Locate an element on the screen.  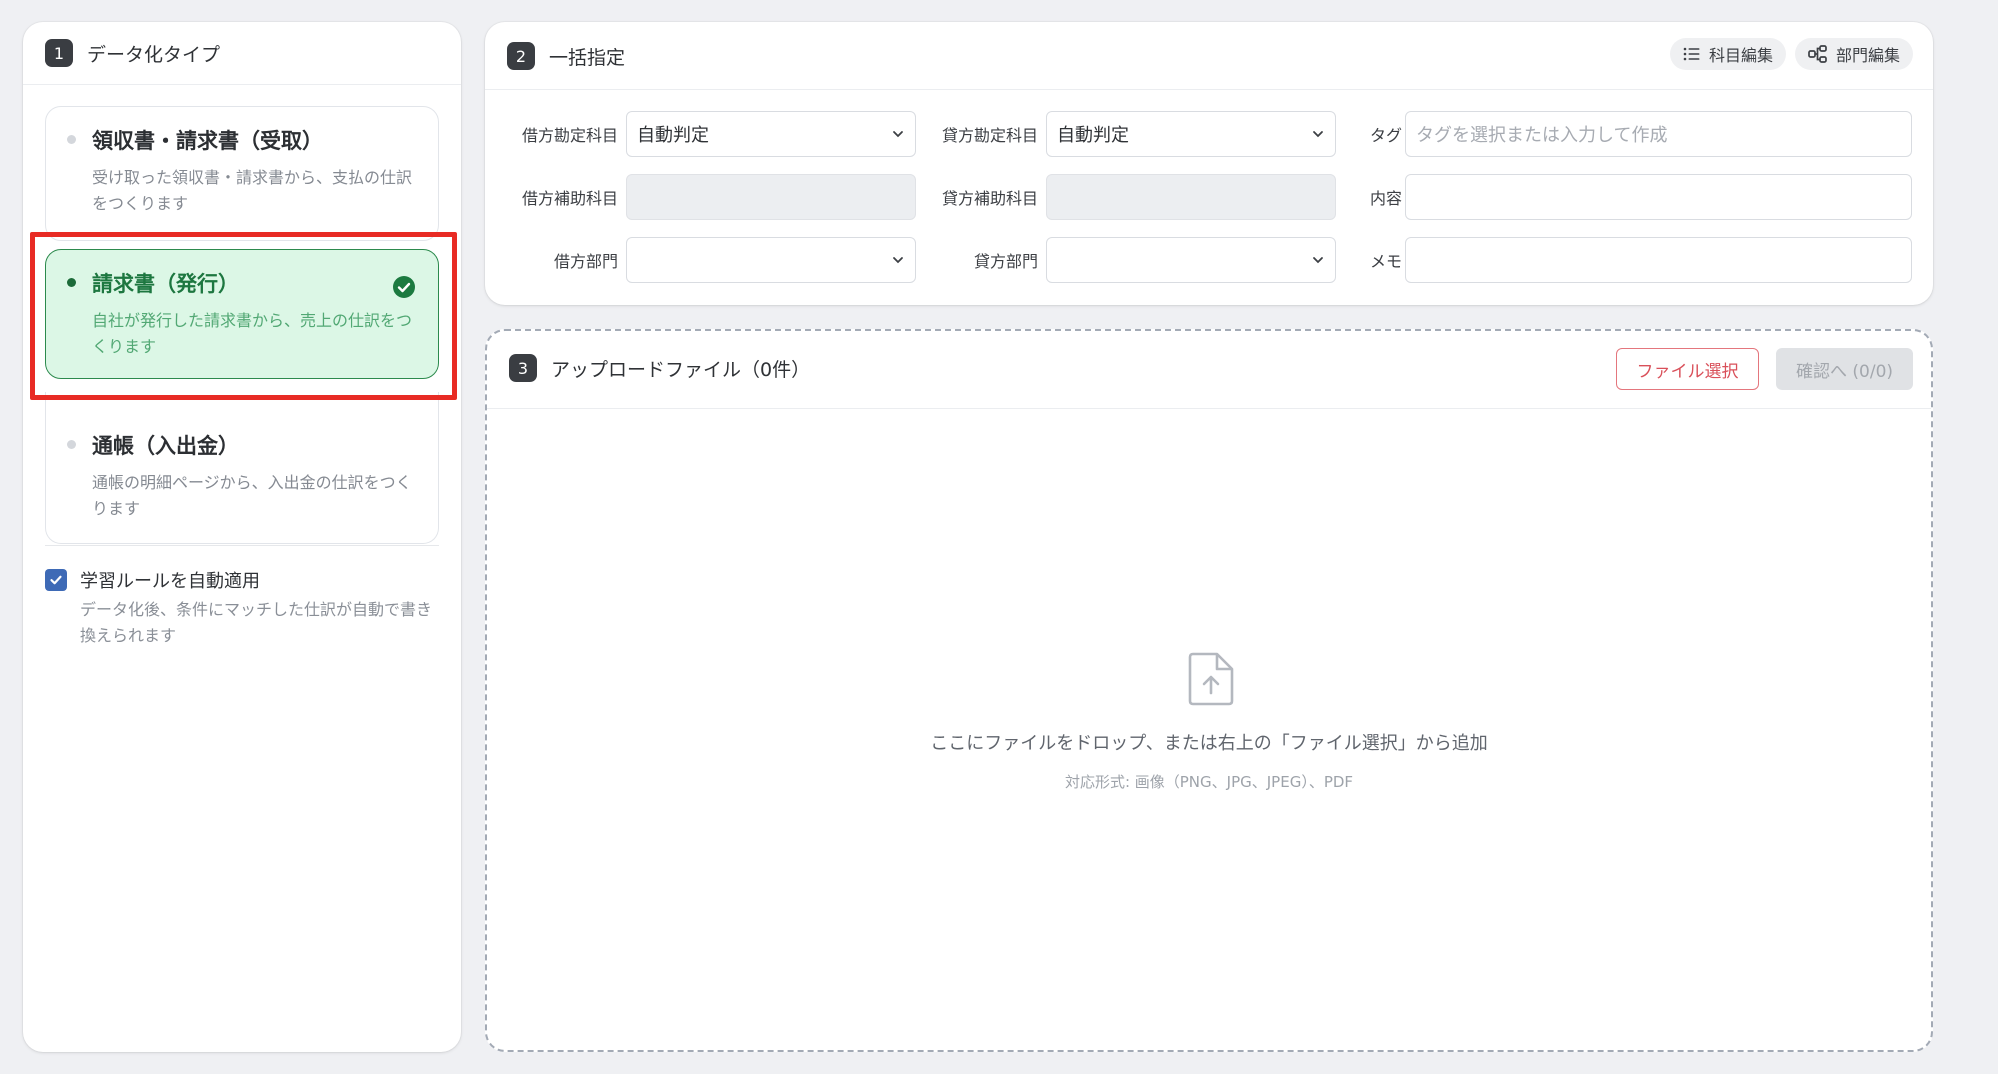
auto-rule-description: データ化後、条件にマッチした仕訳が自動で書き換えられます is located at coordinates (256, 622).